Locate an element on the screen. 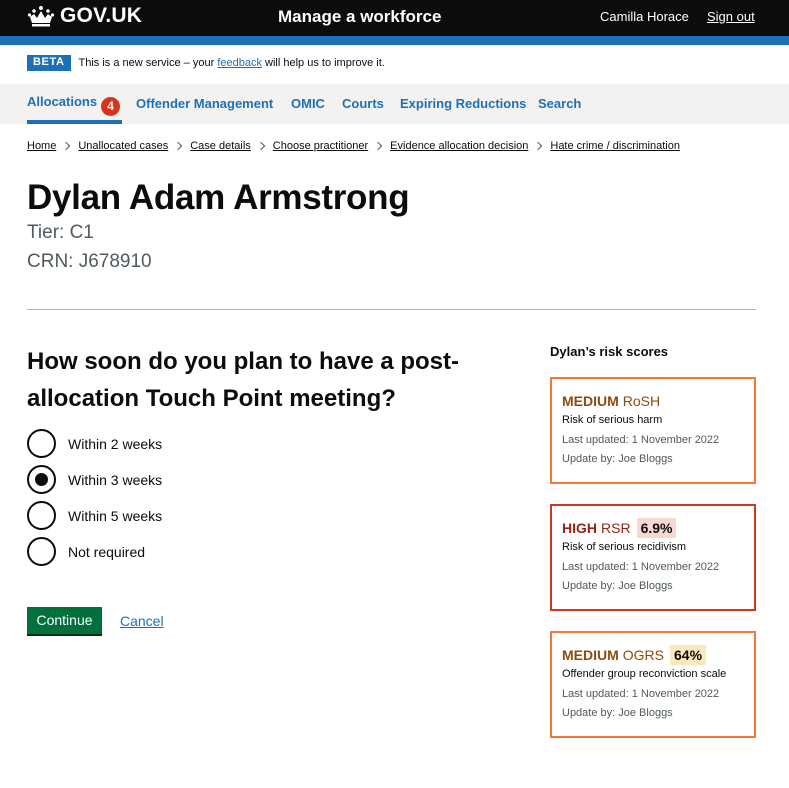 The width and height of the screenshot is (789, 788). risk-score-name: OGRS is located at coordinates (643, 655).